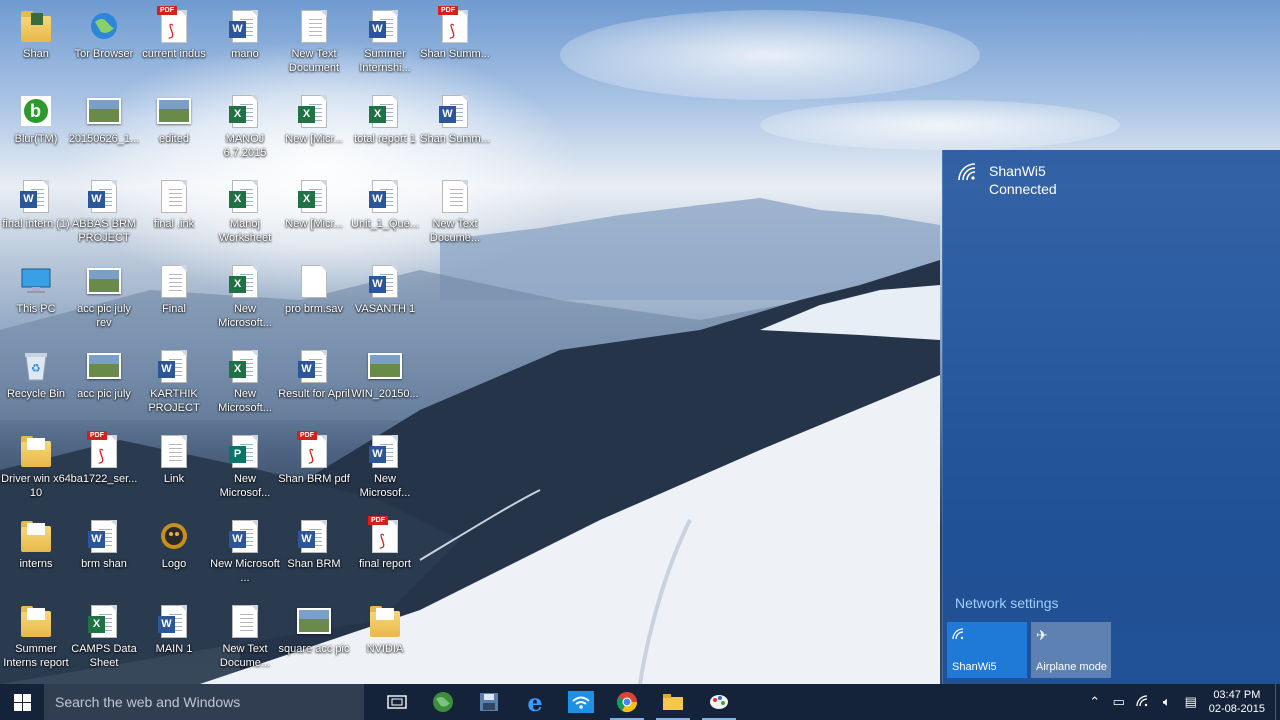 This screenshot has width=1280, height=720. Describe the element at coordinates (314, 458) in the screenshot. I see `desktop-icon: ⟆ PDF Shan BRM pdf` at that location.